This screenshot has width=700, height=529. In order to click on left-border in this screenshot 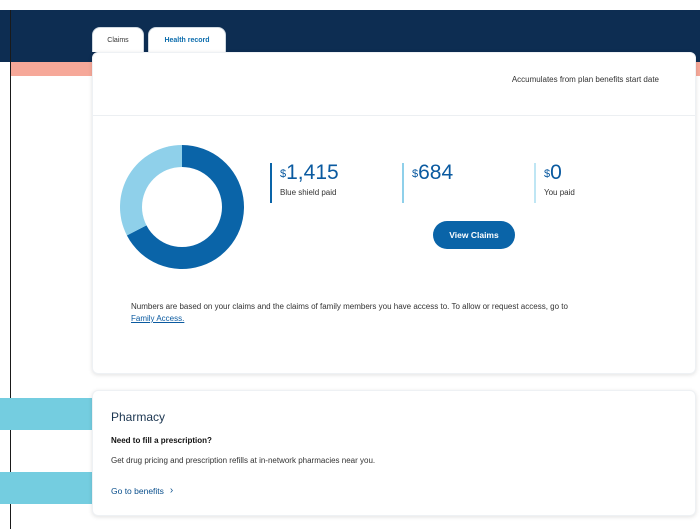, I will do `click(10, 269)`.